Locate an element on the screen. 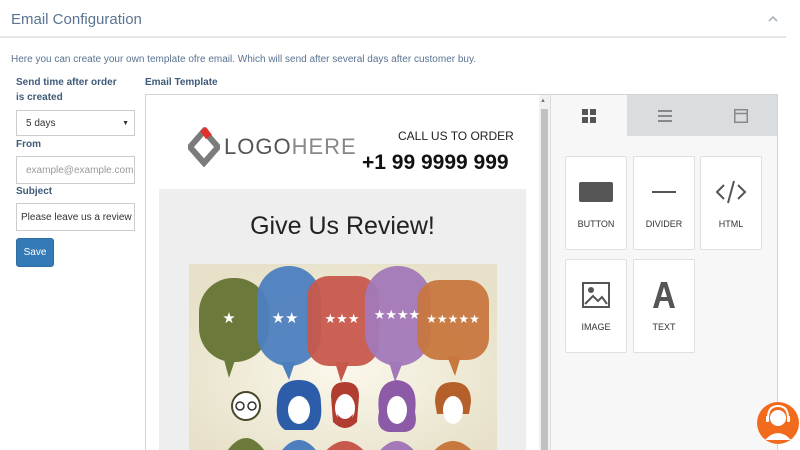 The height and width of the screenshot is (450, 800). logo-text-bold: LOGO is located at coordinates (258, 146).